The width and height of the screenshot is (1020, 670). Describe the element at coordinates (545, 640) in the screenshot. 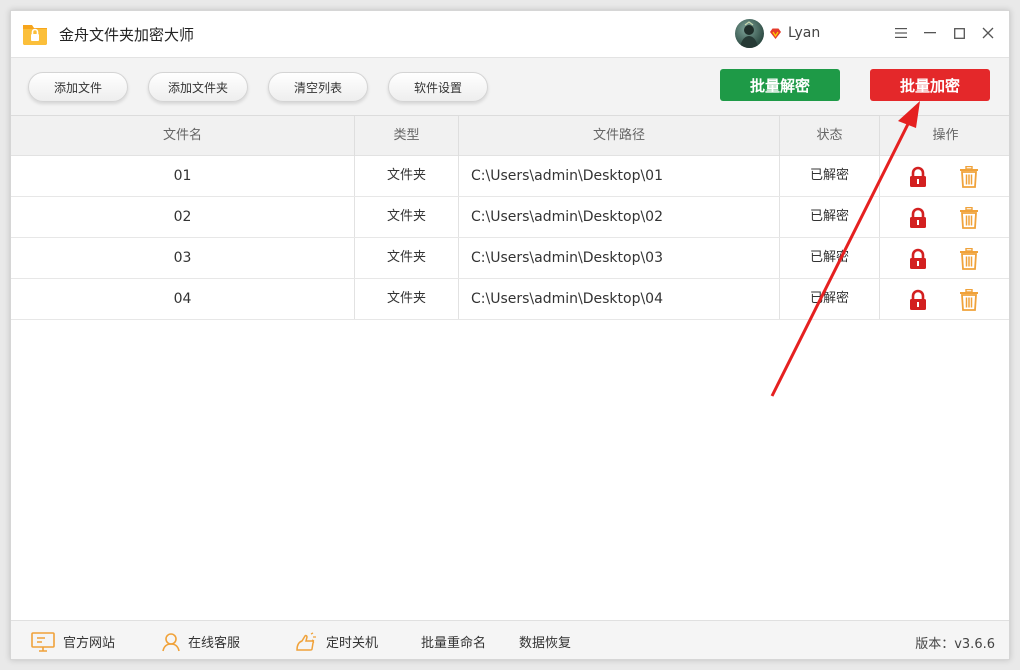

I see `data-recovery-link: 数据恢复` at that location.